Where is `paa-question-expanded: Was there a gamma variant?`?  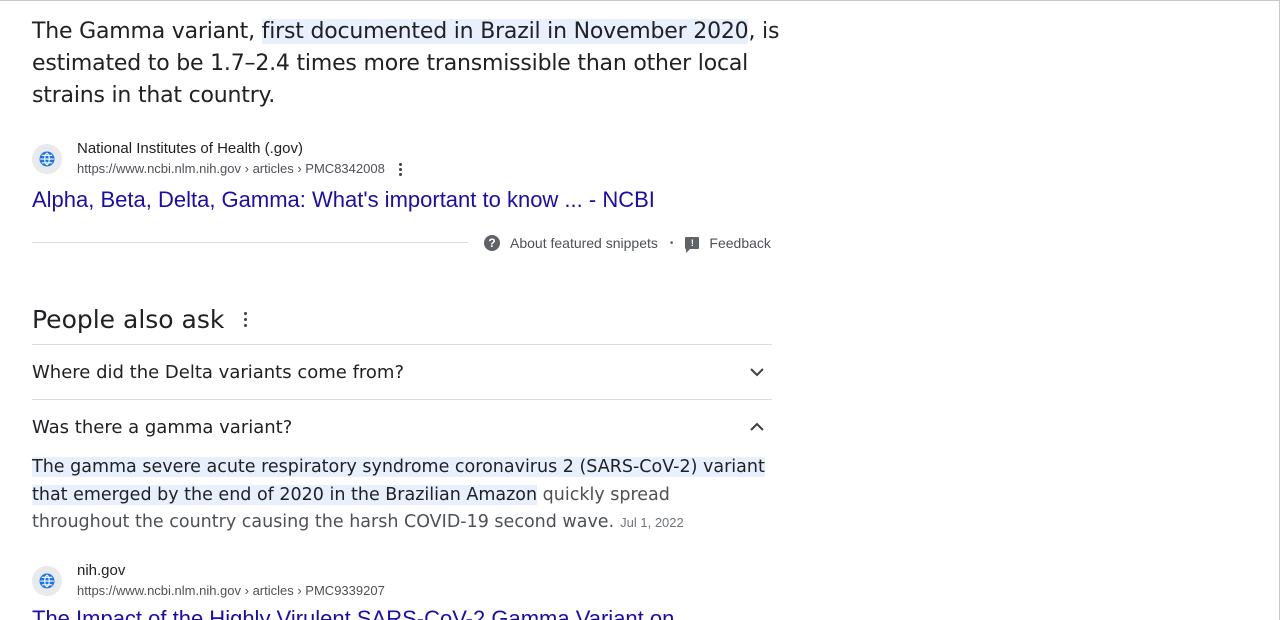 paa-question-expanded: Was there a gamma variant? is located at coordinates (402, 427).